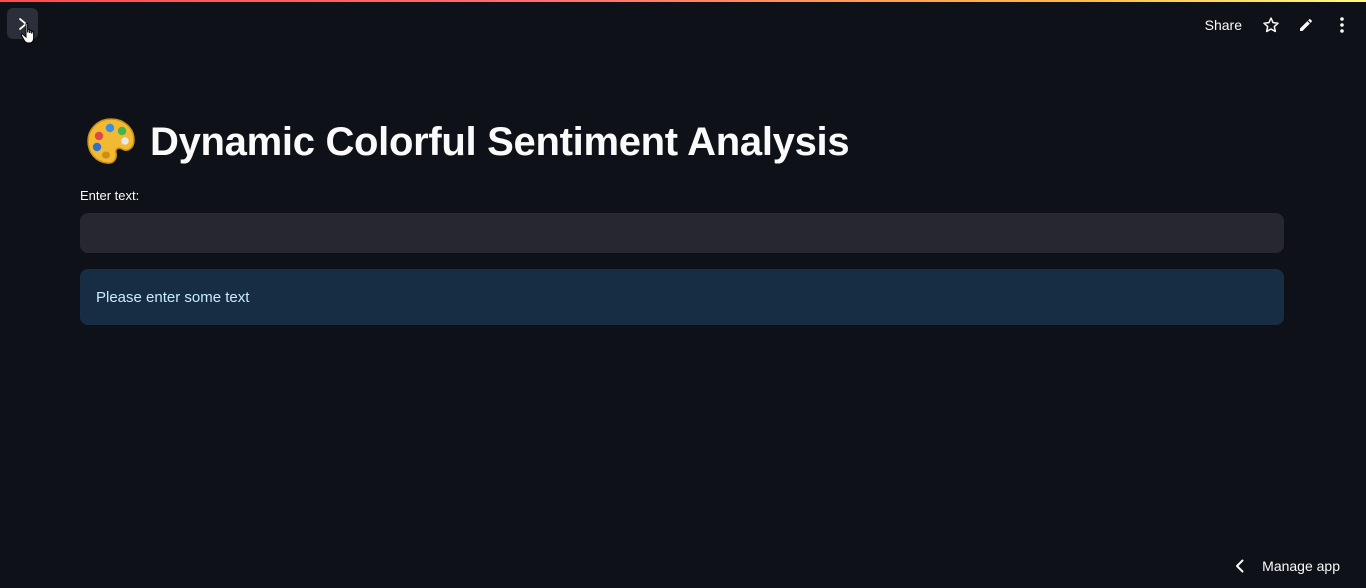  I want to click on palette-icon, so click(111, 141).